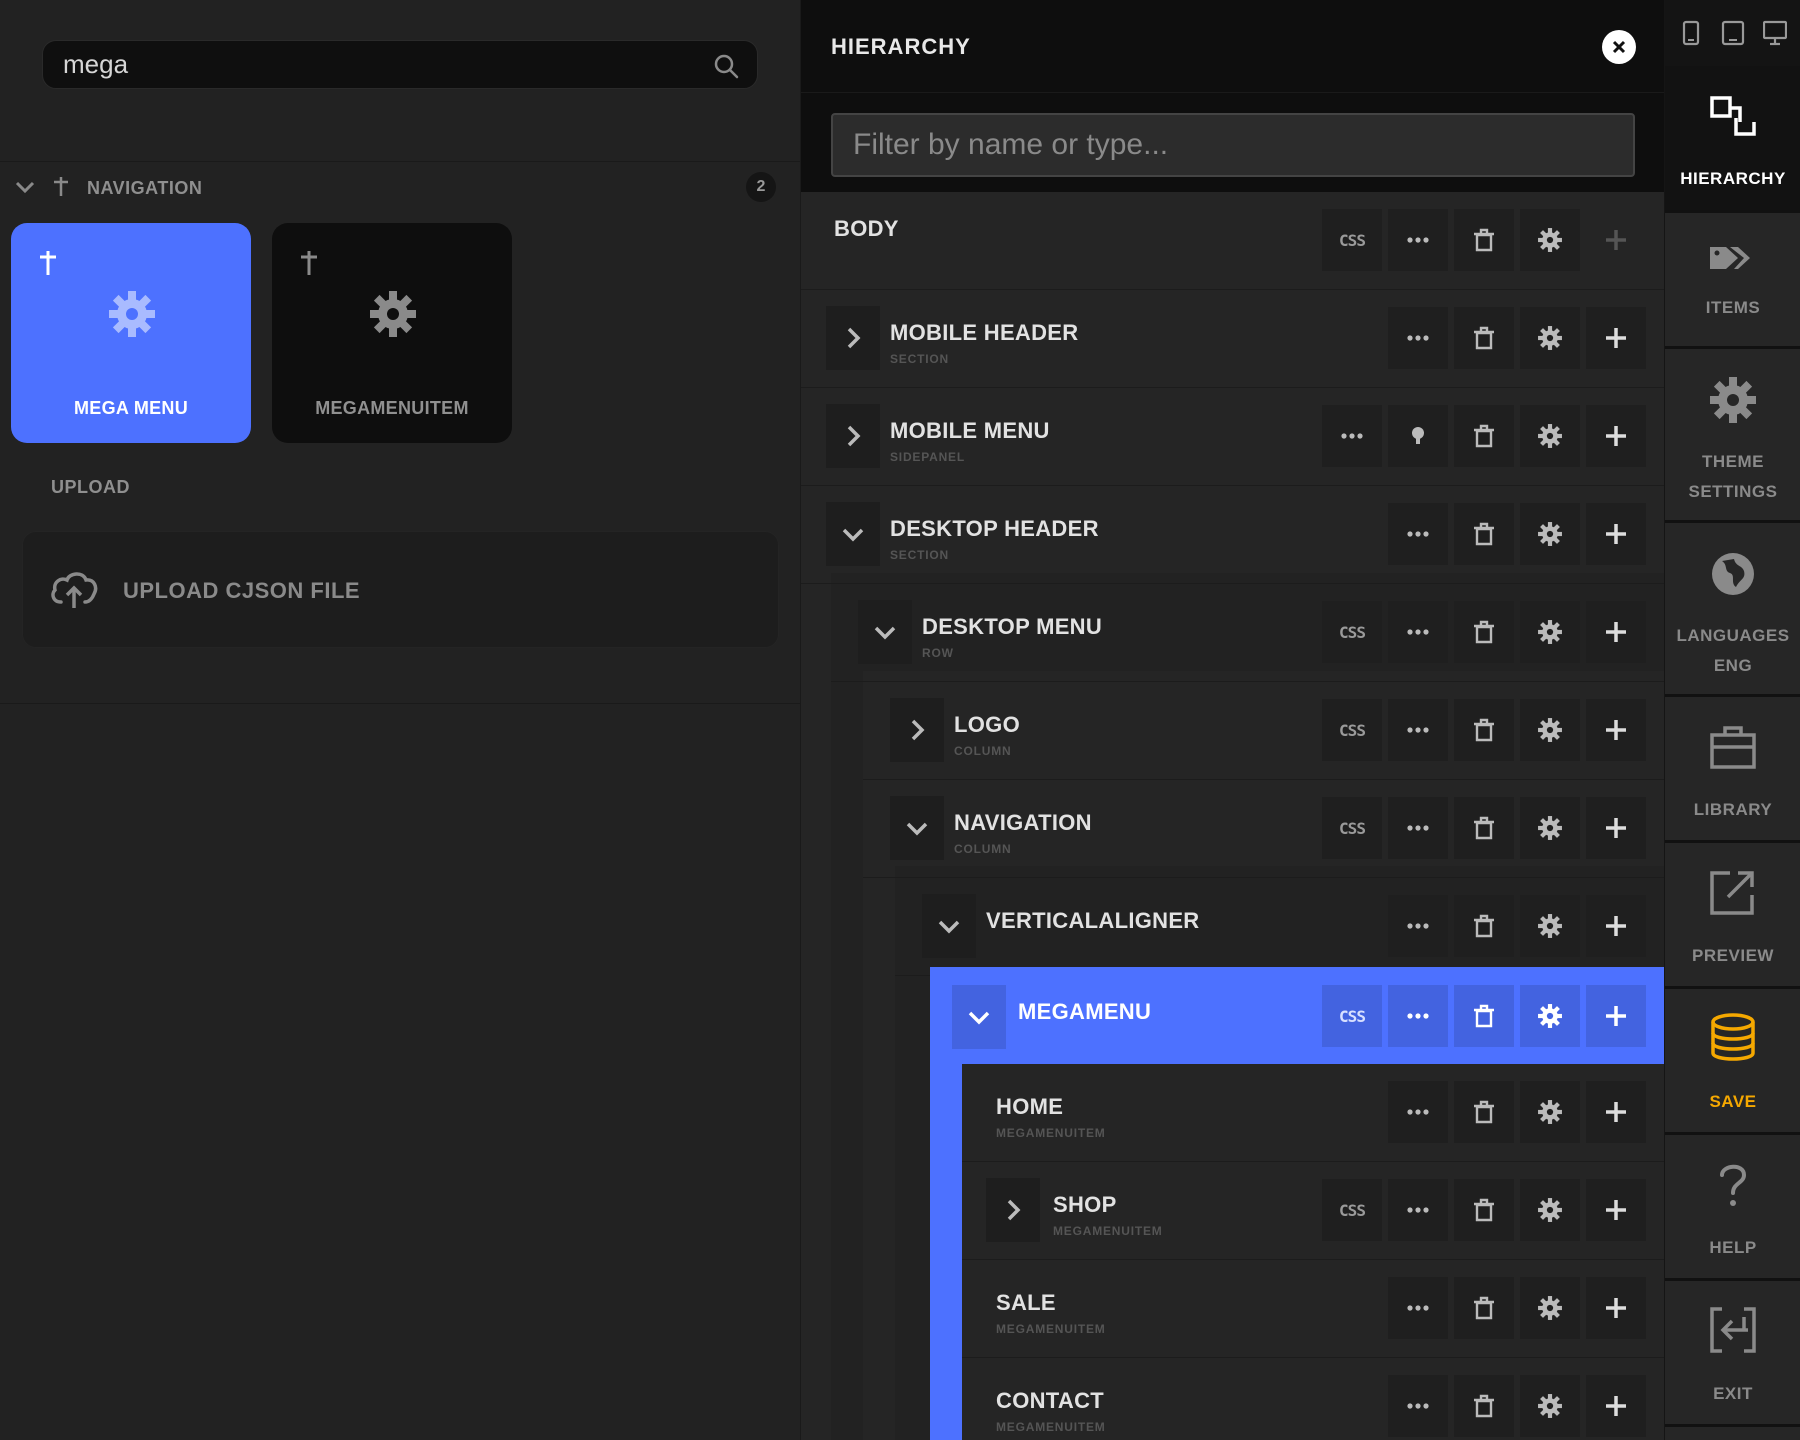  I want to click on component-search-input, so click(383, 64).